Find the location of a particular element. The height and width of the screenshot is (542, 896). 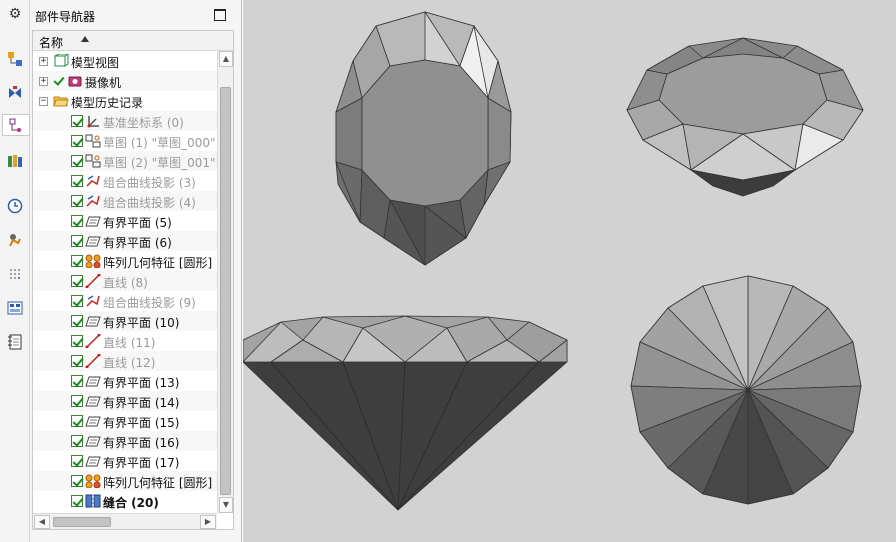

vertical-scroll-thumb is located at coordinates (225, 291).